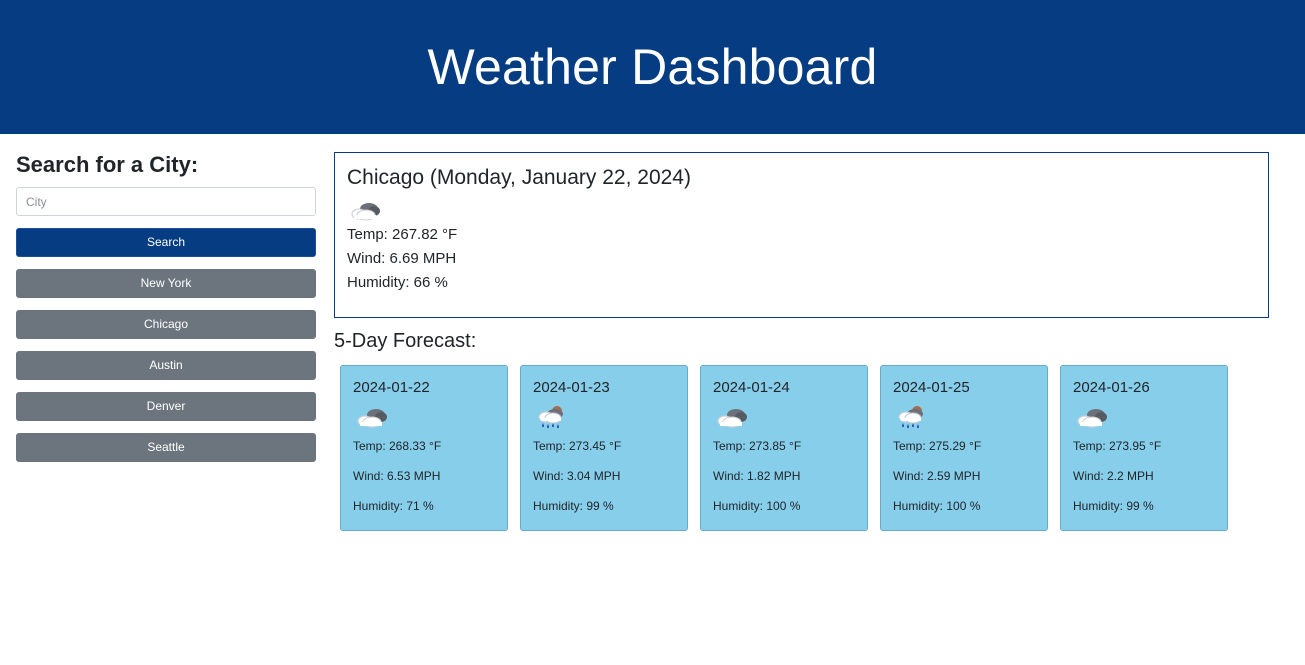 The height and width of the screenshot is (665, 1305). What do you see at coordinates (577, 446) in the screenshot?
I see `forecast-temp: Temp: 273.45 °F` at bounding box center [577, 446].